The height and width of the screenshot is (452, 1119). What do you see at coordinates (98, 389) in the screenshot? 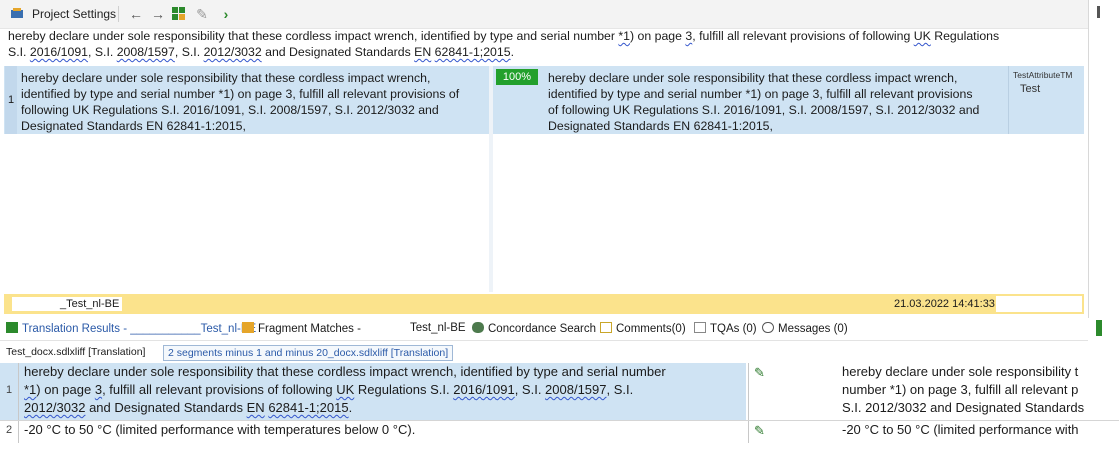
I see `text: 3` at bounding box center [98, 389].